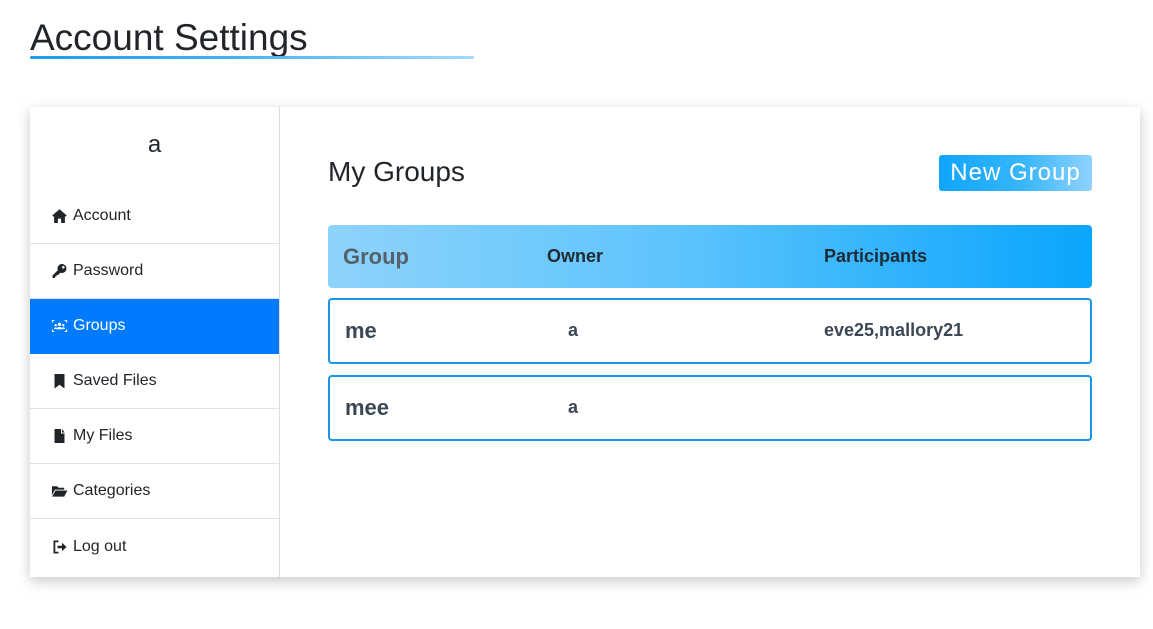 The width and height of the screenshot is (1153, 629). Describe the element at coordinates (100, 546) in the screenshot. I see `sidebar-item-label: Log out` at that location.